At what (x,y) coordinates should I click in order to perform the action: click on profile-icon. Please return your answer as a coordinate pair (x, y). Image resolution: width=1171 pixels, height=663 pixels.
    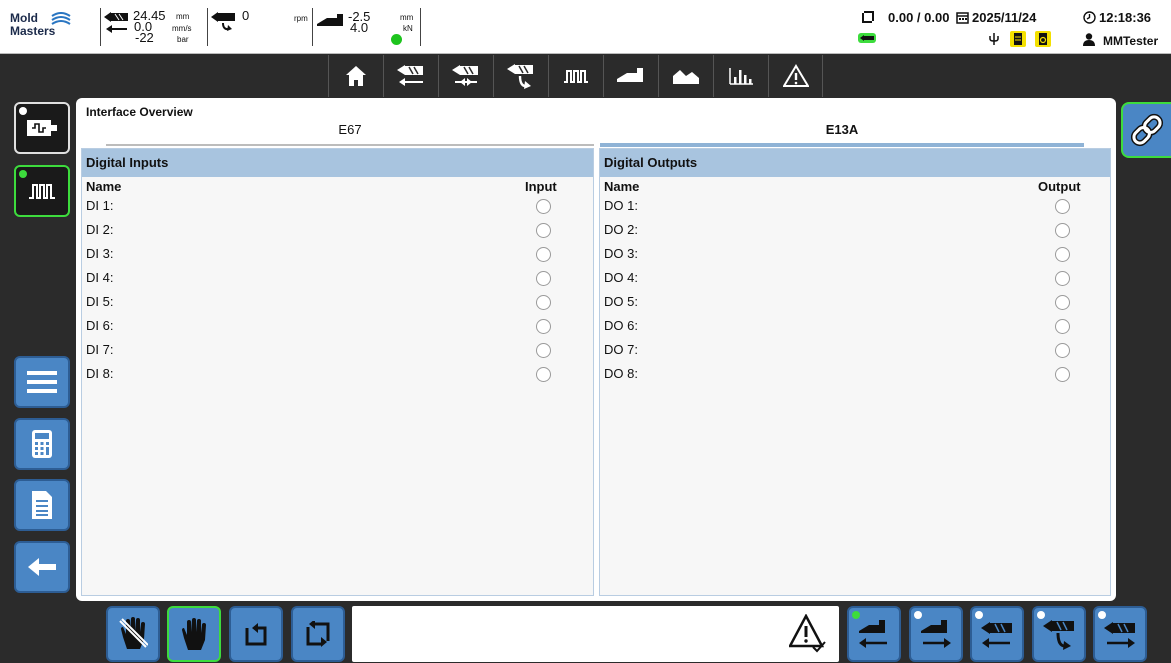
    Looking at the image, I should click on (686, 77).